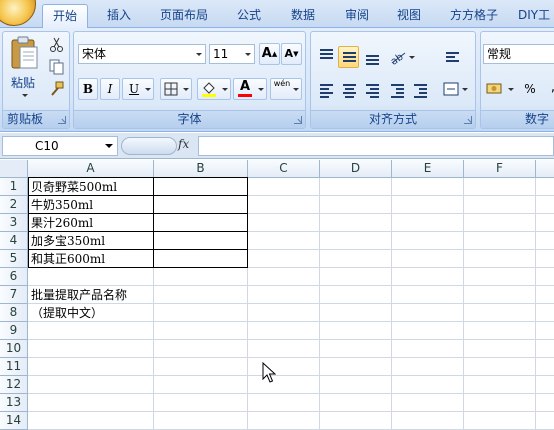 The width and height of the screenshot is (554, 430). Describe the element at coordinates (349, 92) in the screenshot. I see `align-center-icon` at that location.